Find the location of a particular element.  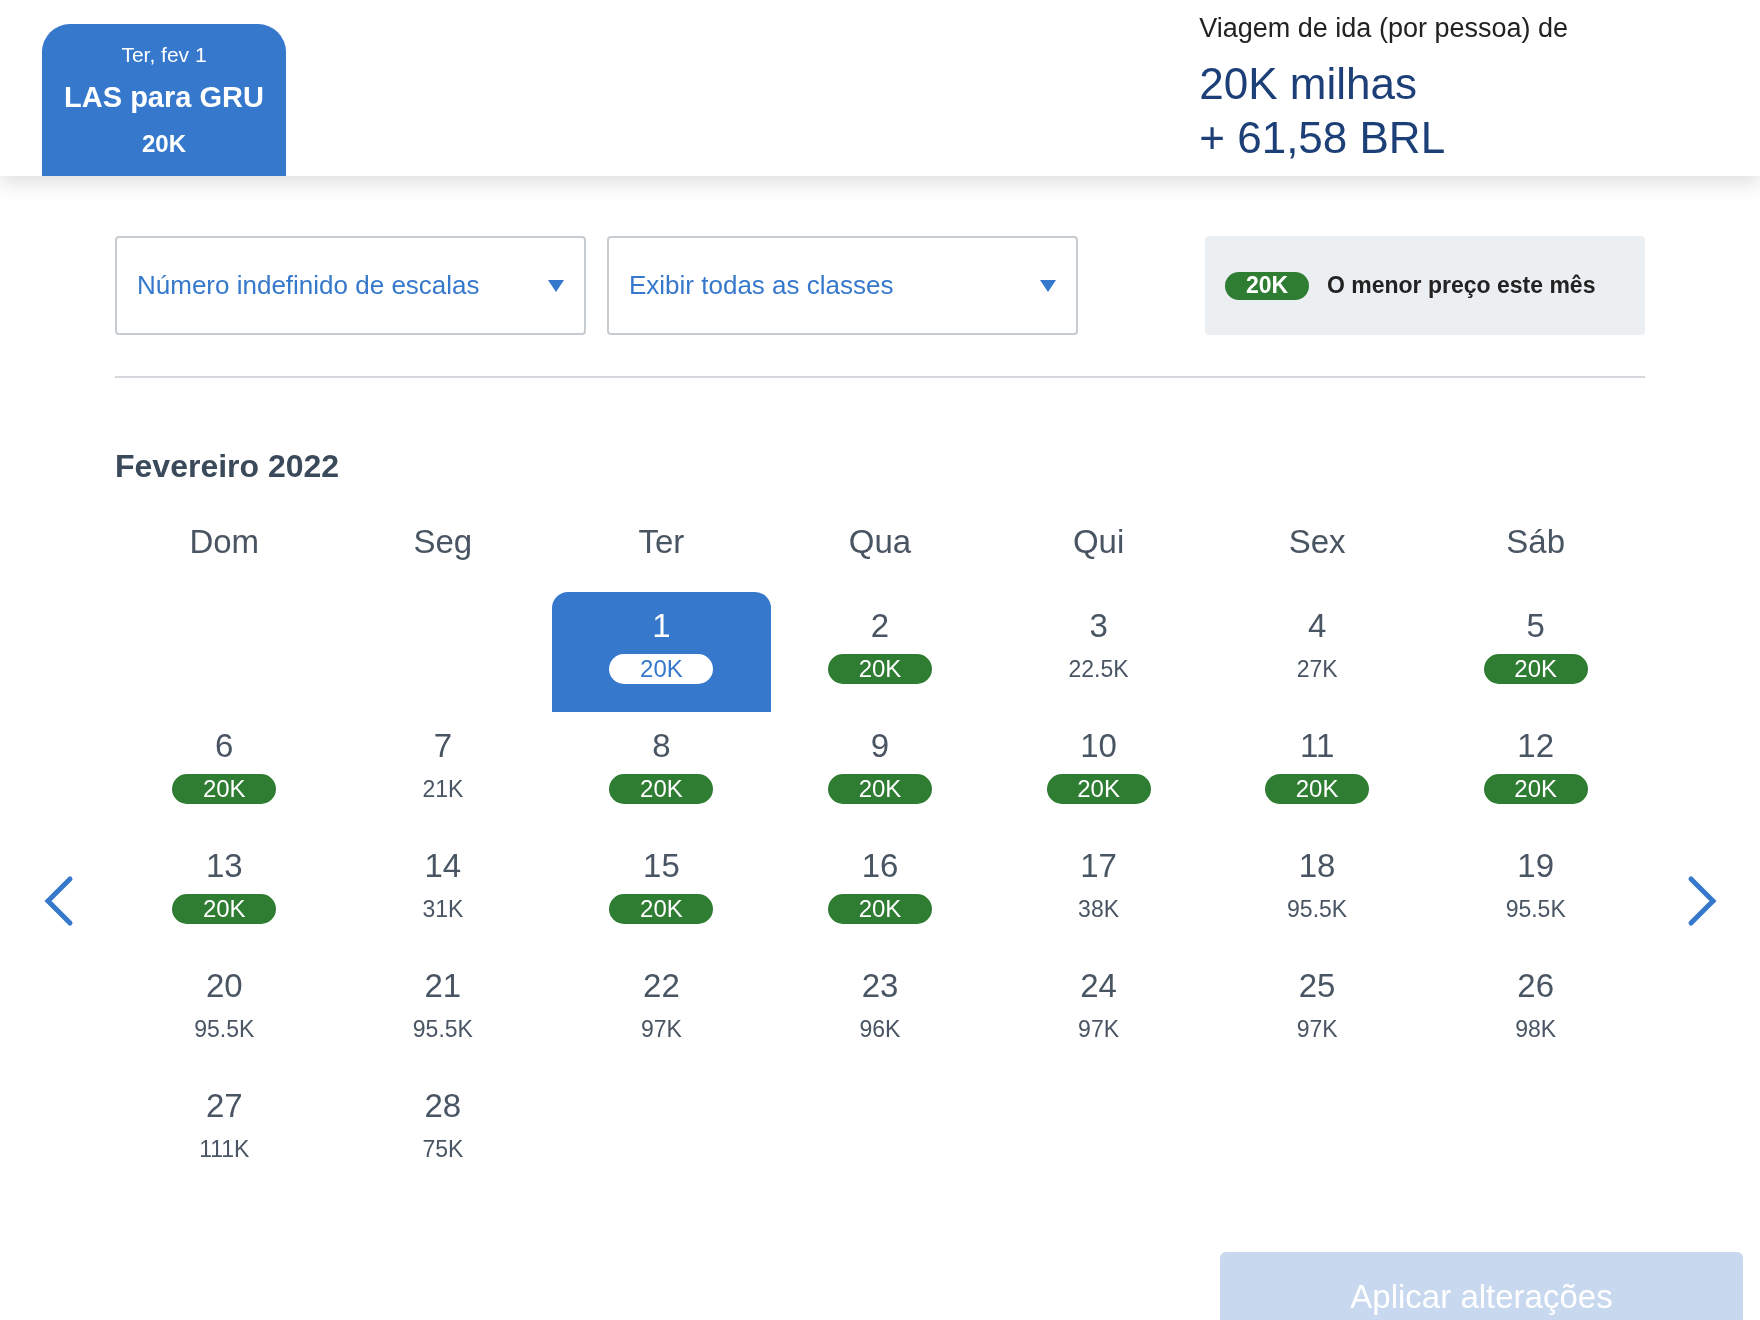

day-number: 26 is located at coordinates (1536, 986).